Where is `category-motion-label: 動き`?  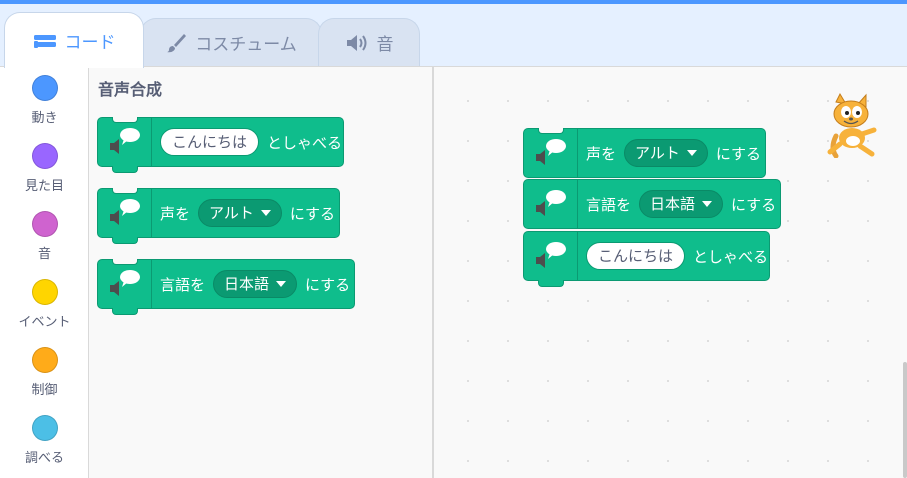 category-motion-label: 動き is located at coordinates (44, 118).